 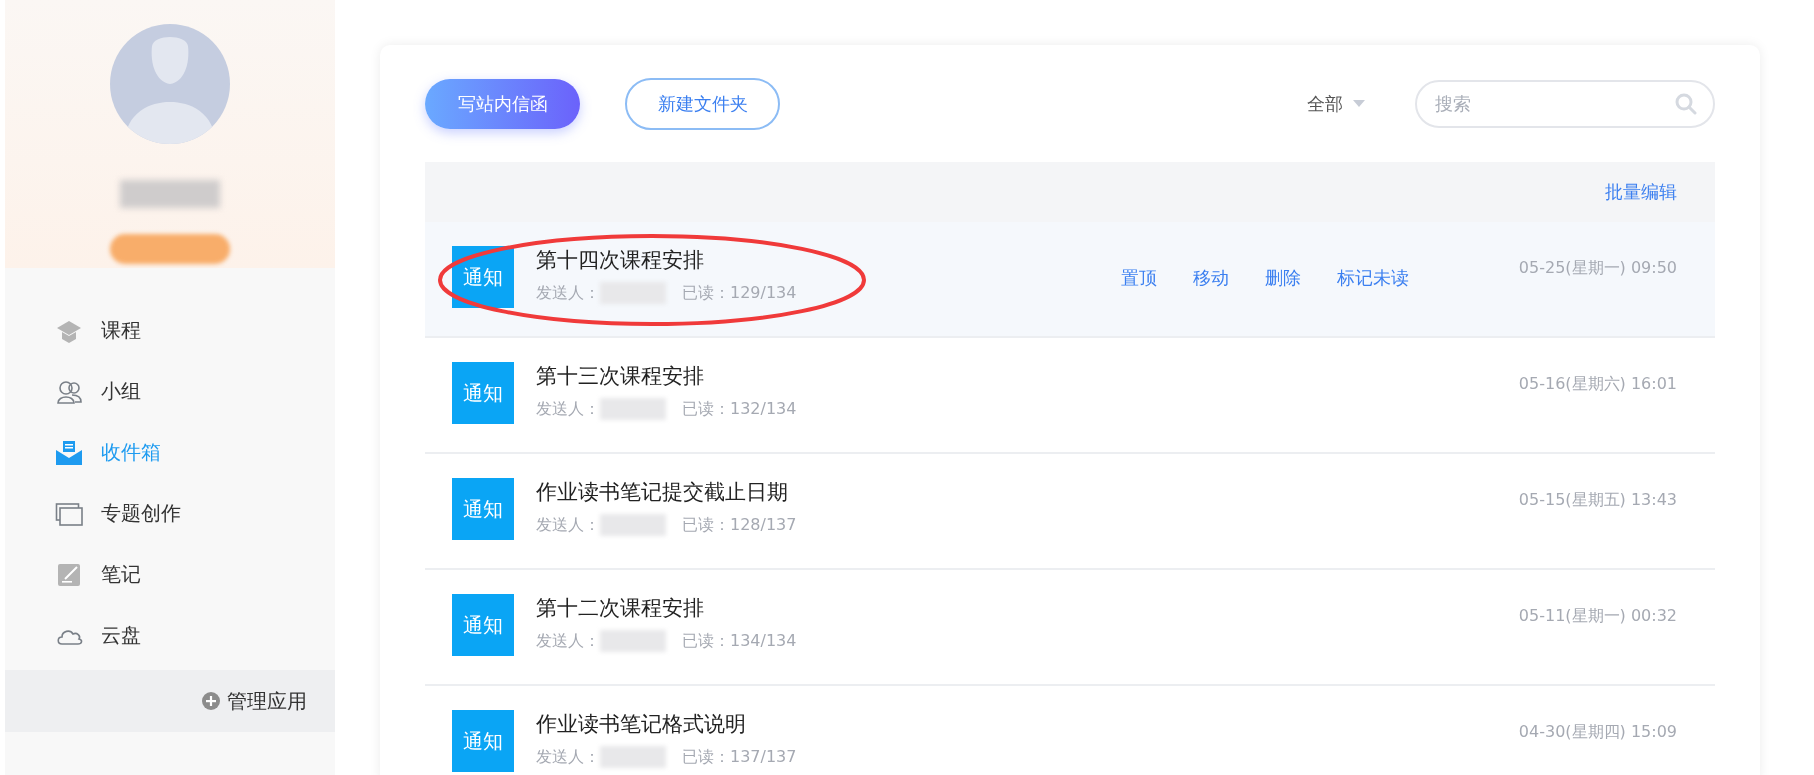 What do you see at coordinates (1597, 616) in the screenshot?
I see `message-date: 05-11(星期一) 00:32` at bounding box center [1597, 616].